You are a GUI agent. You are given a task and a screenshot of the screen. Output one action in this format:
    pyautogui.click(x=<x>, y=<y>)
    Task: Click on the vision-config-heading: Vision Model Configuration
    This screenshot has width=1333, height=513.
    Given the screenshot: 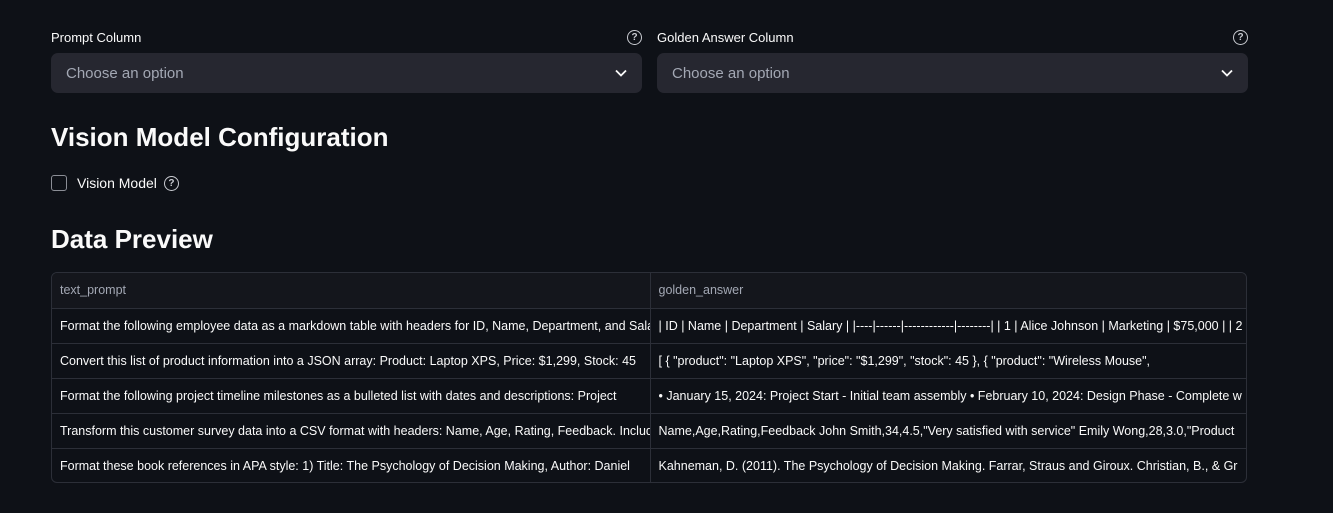 What is the action you would take?
    pyautogui.click(x=220, y=137)
    